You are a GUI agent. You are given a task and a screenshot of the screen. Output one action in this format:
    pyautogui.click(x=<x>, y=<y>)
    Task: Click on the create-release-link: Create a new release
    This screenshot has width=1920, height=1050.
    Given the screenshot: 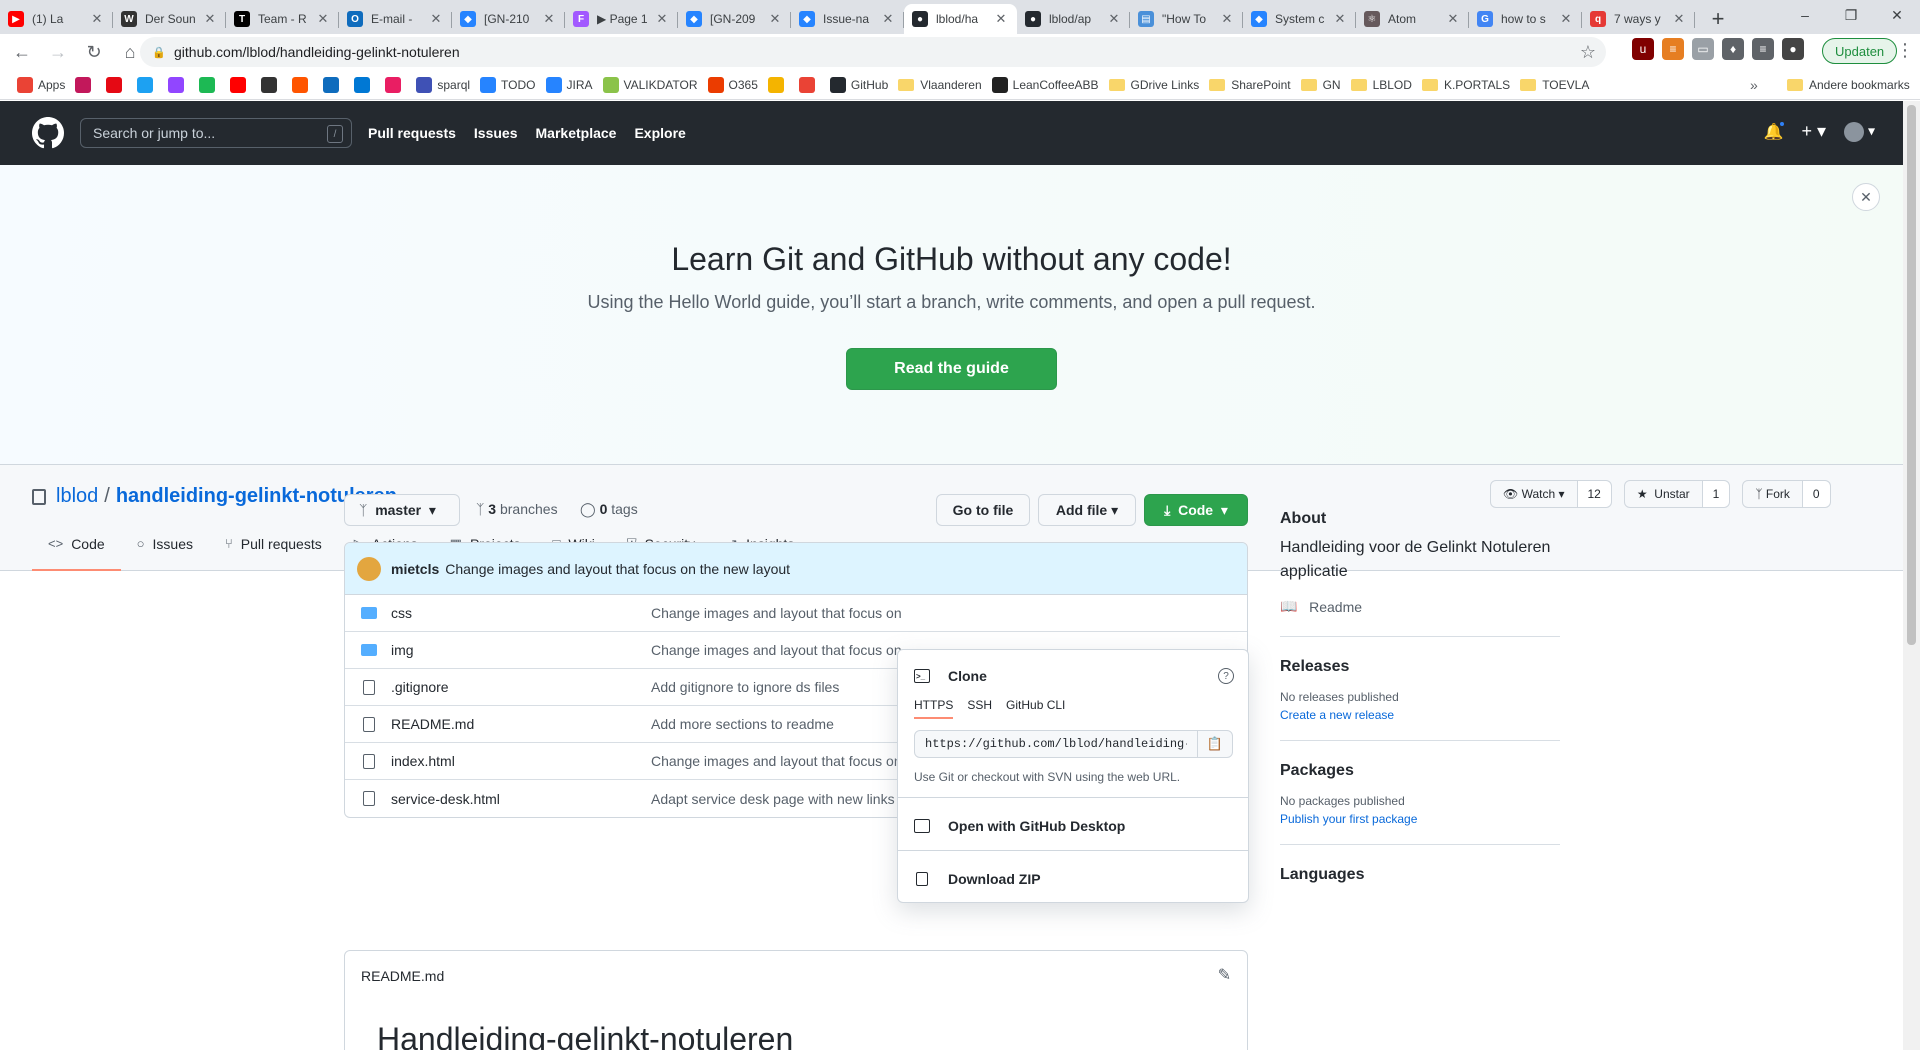 What is the action you would take?
    pyautogui.click(x=1337, y=715)
    